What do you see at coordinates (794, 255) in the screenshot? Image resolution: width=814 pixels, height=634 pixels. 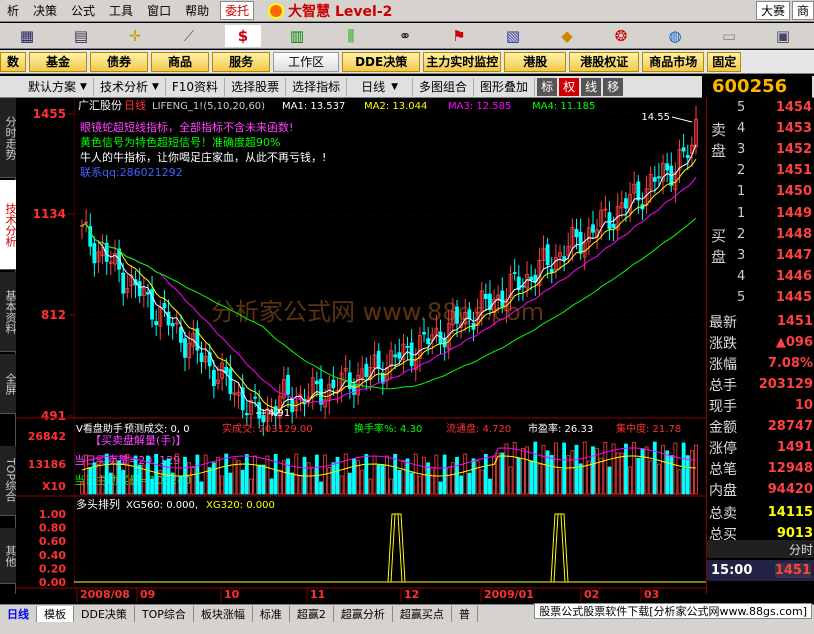 I see `buy-price: 1447` at bounding box center [794, 255].